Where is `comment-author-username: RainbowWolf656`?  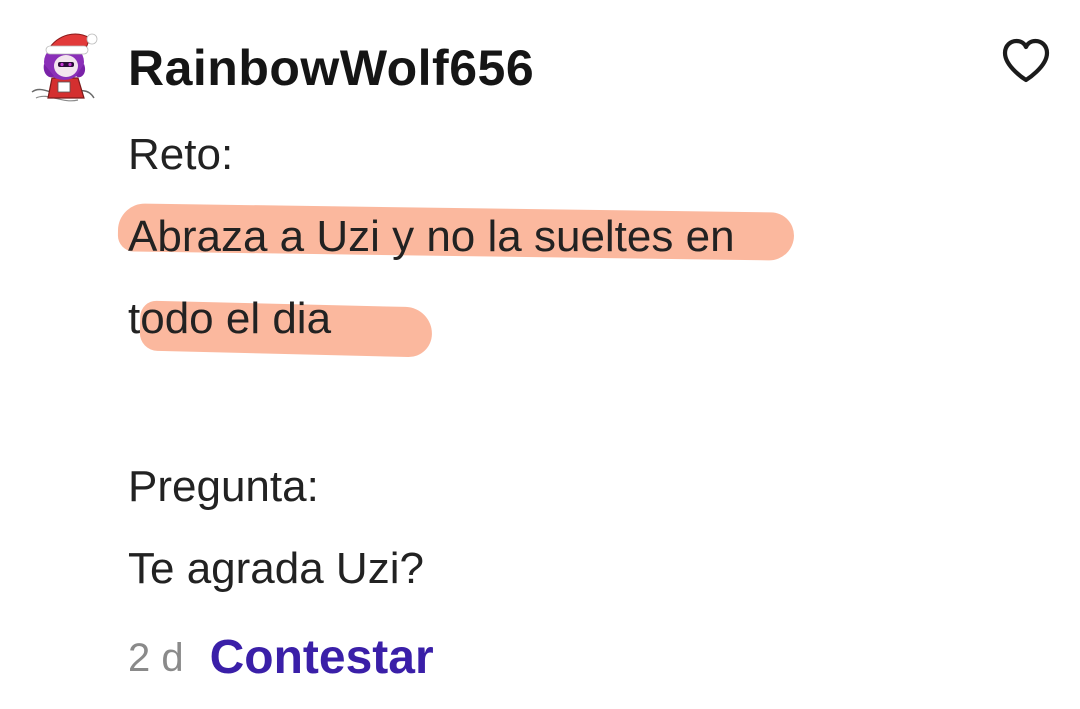
comment-author-username: RainbowWolf656 is located at coordinates (331, 68).